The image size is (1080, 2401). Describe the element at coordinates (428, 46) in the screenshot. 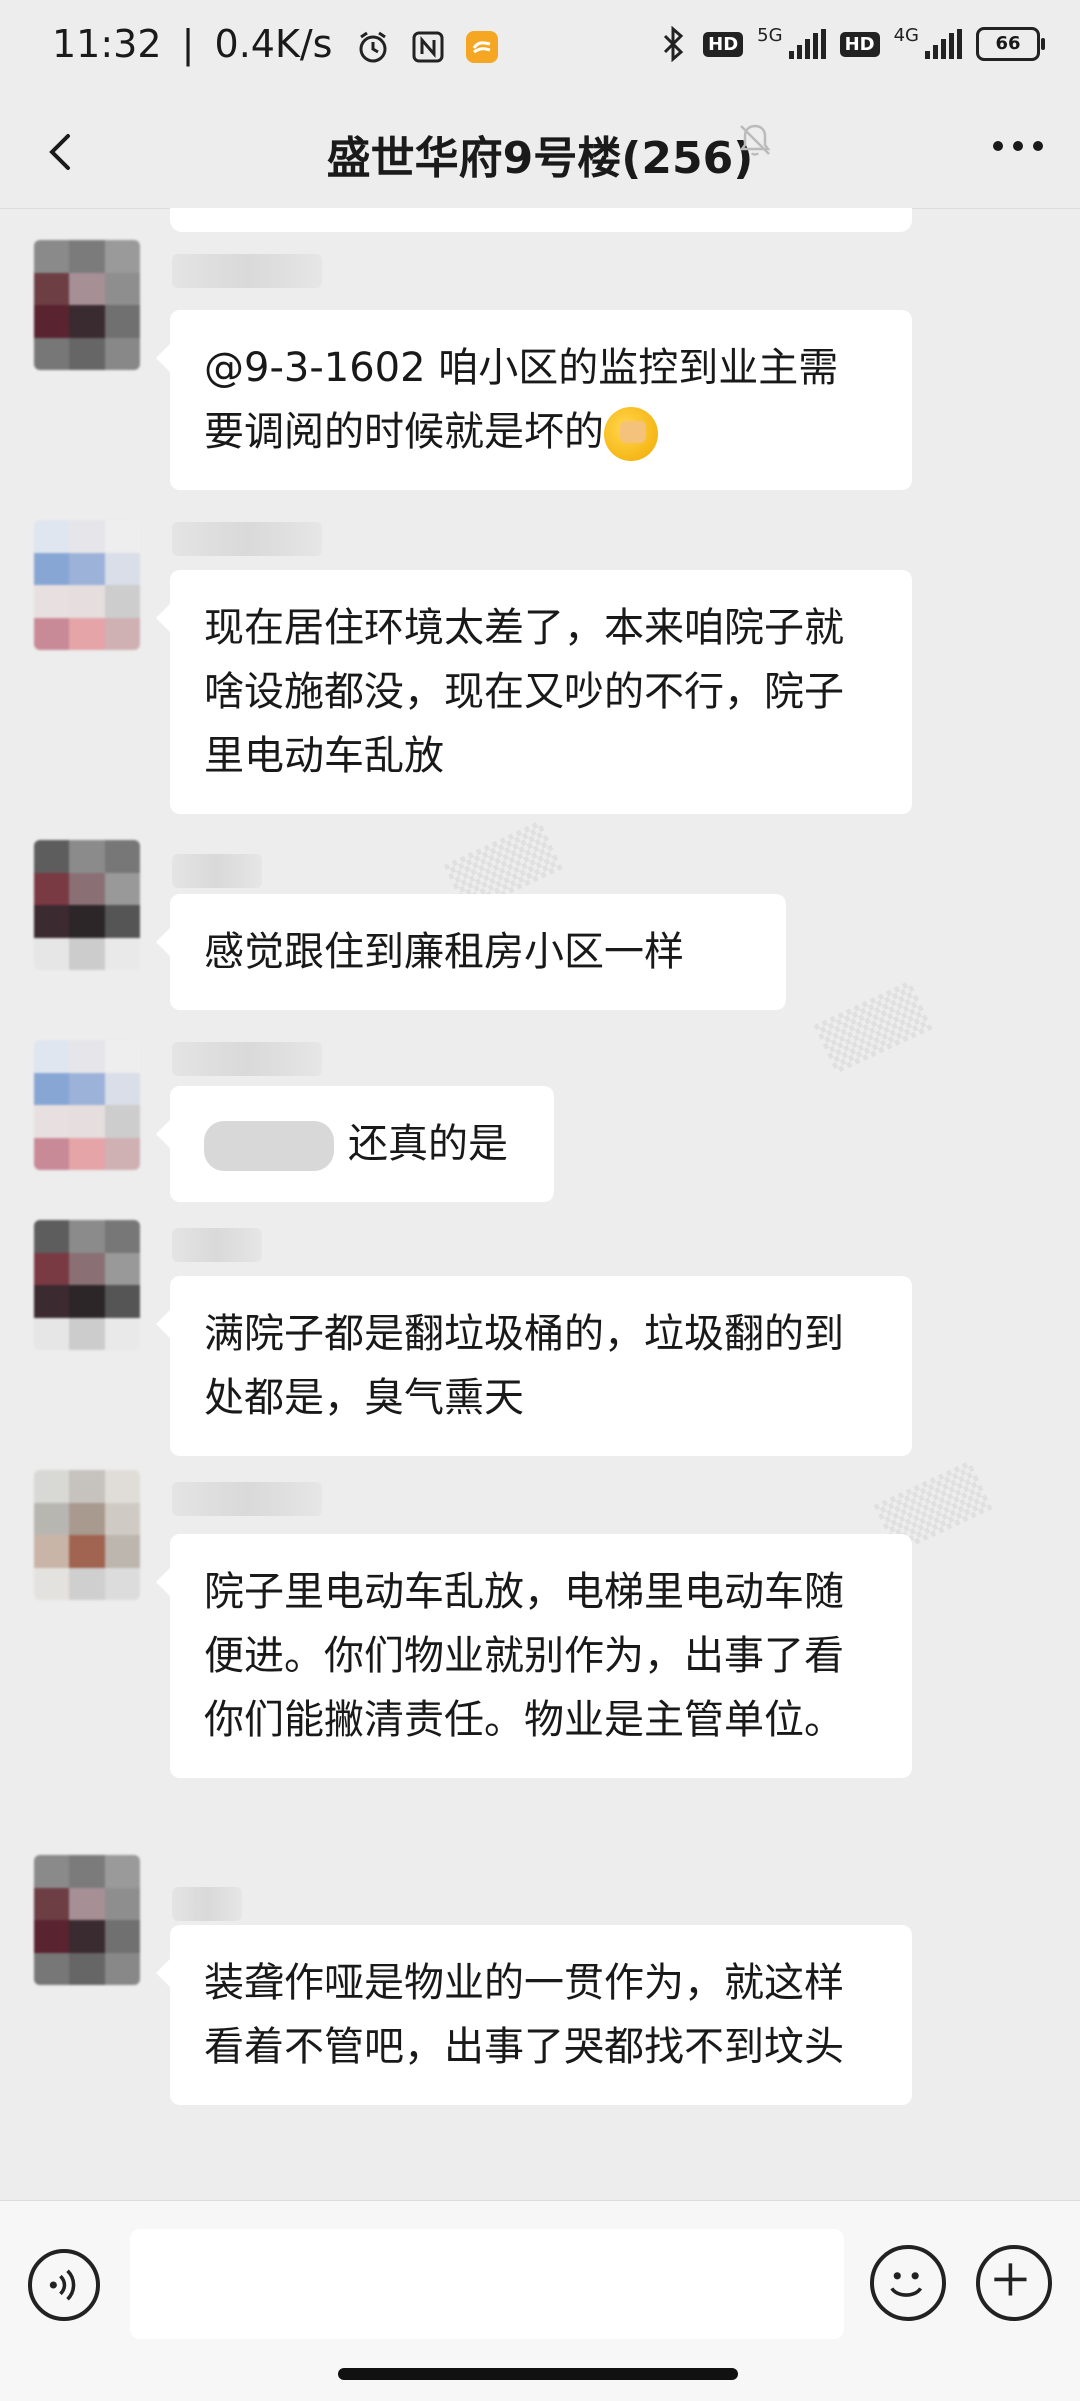

I see `nfc-icon` at that location.